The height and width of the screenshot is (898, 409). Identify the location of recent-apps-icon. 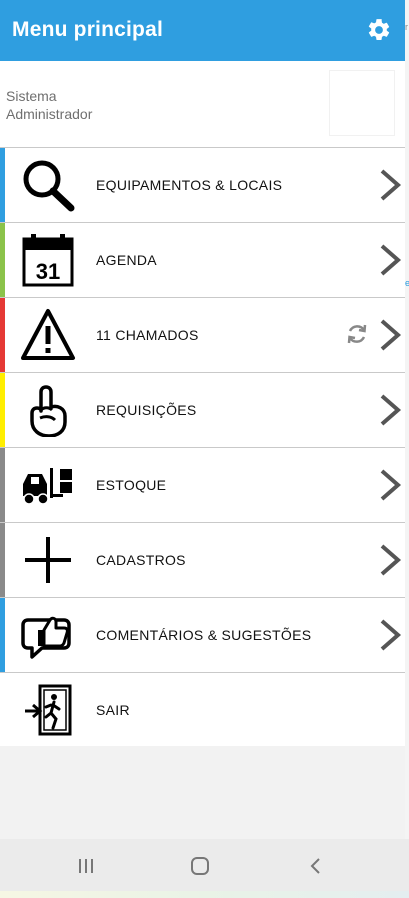
(86, 866).